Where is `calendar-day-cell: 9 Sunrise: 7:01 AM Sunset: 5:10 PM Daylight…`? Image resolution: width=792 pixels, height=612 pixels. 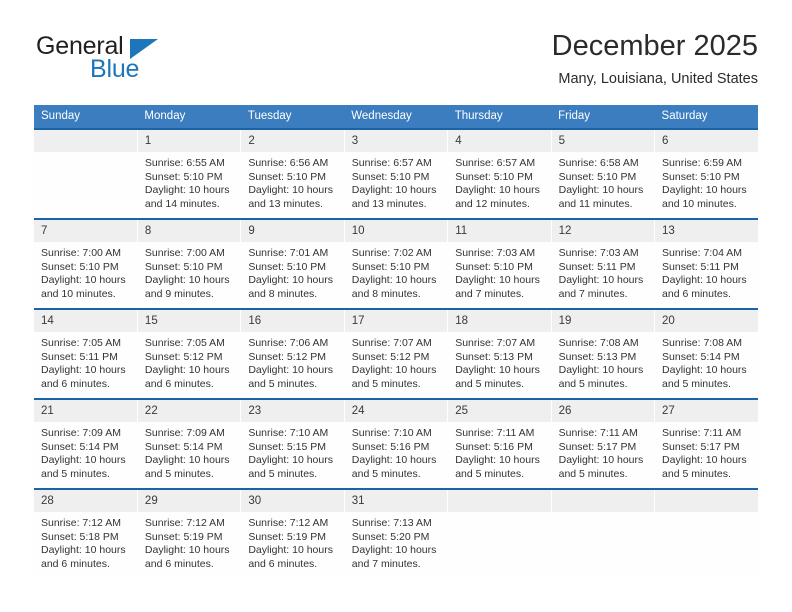
calendar-day-cell: 9 Sunrise: 7:01 AM Sunset: 5:10 PM Daylight… is located at coordinates (292, 263).